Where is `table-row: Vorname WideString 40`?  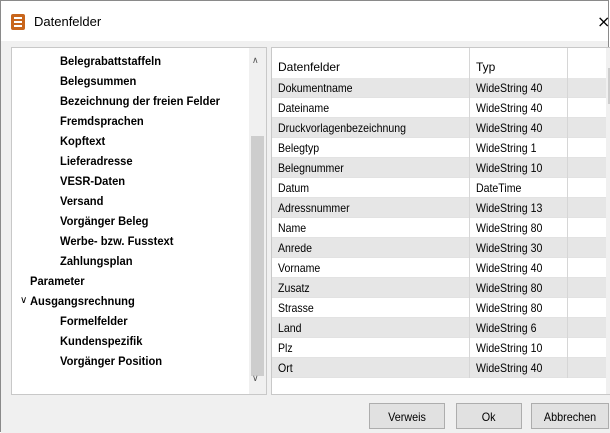 table-row: Vorname WideString 40 is located at coordinates (441, 268).